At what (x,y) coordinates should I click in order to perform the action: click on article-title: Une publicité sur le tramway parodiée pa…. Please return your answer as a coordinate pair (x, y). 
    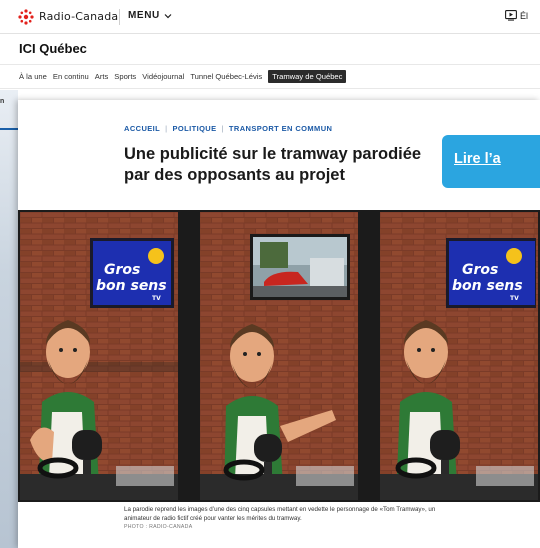
    Looking at the image, I should click on (273, 164).